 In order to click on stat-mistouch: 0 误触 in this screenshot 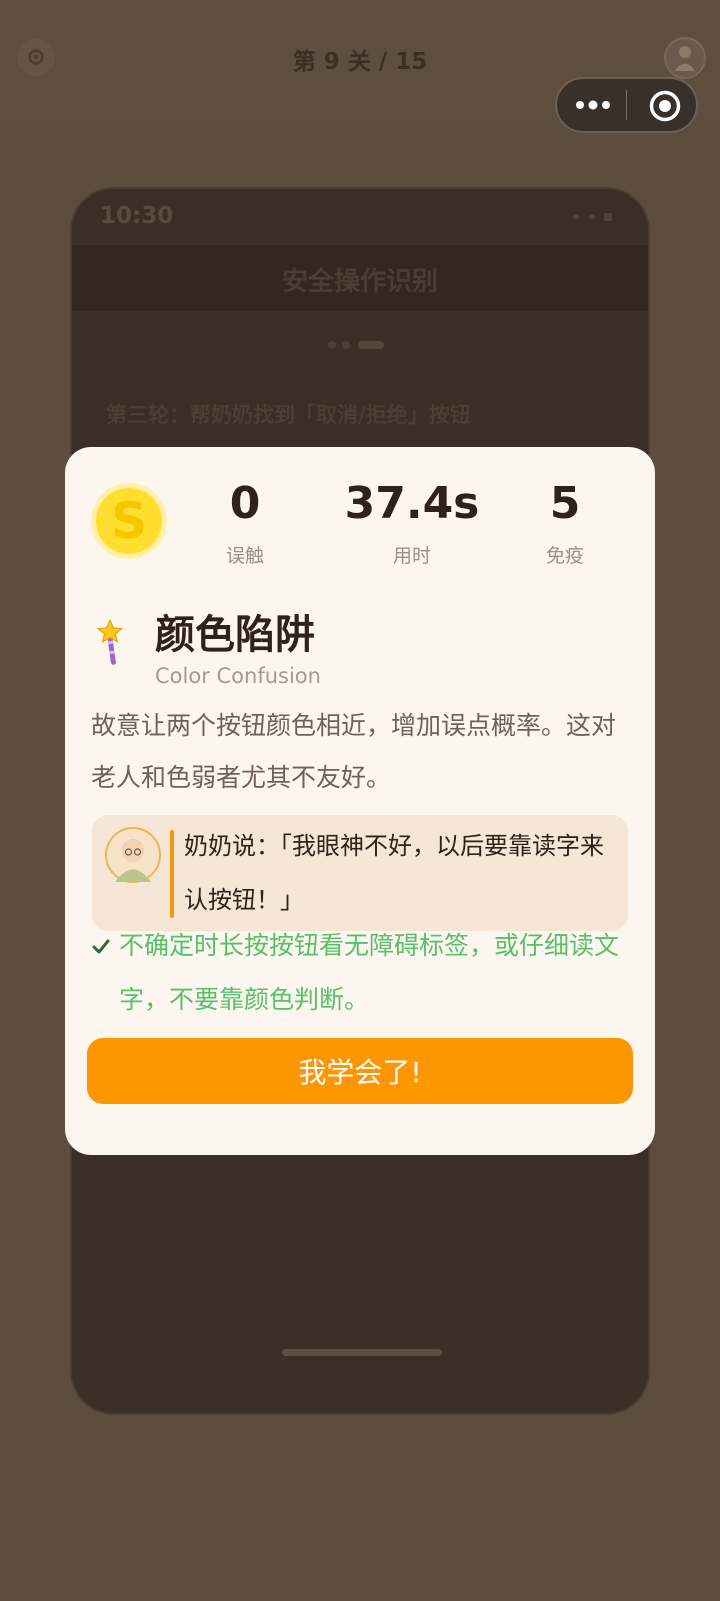, I will do `click(245, 523)`.